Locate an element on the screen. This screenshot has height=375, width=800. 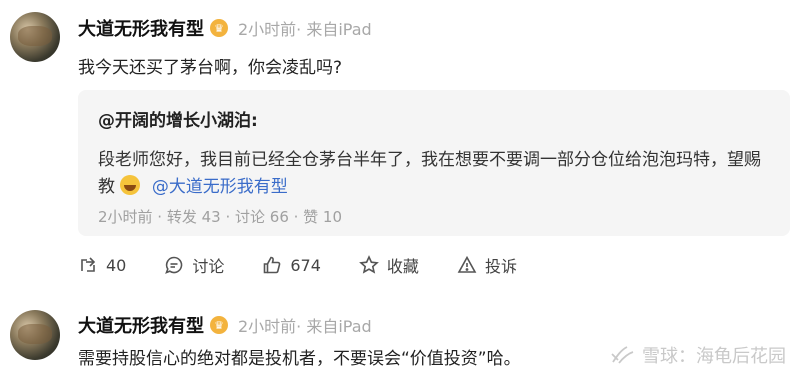
warning-icon is located at coordinates (467, 264).